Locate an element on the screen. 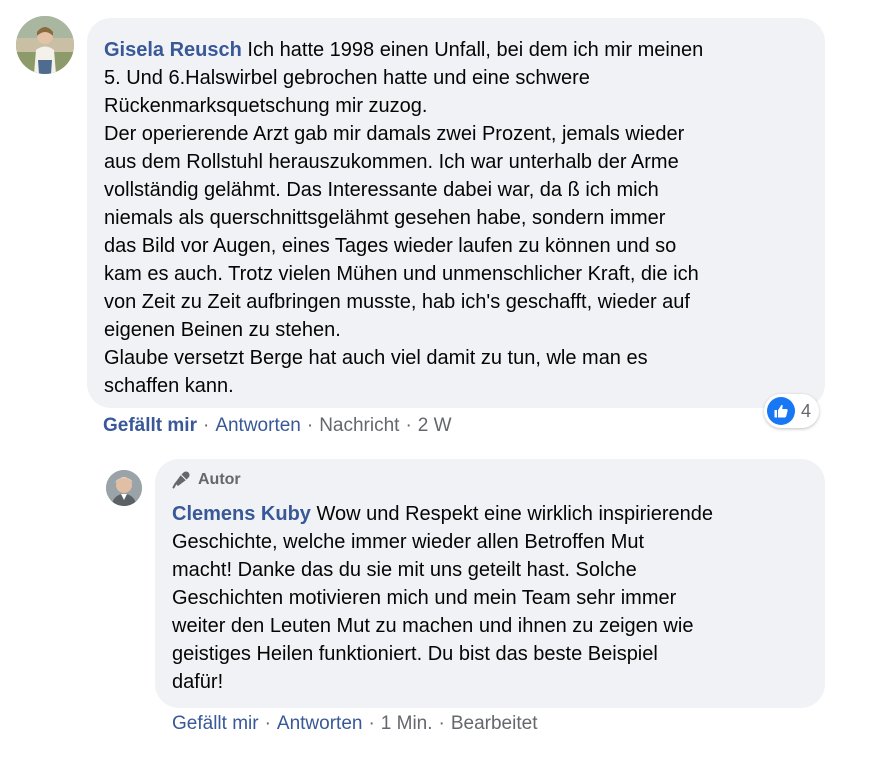  edited-label: Bearbeitet is located at coordinates (494, 724).